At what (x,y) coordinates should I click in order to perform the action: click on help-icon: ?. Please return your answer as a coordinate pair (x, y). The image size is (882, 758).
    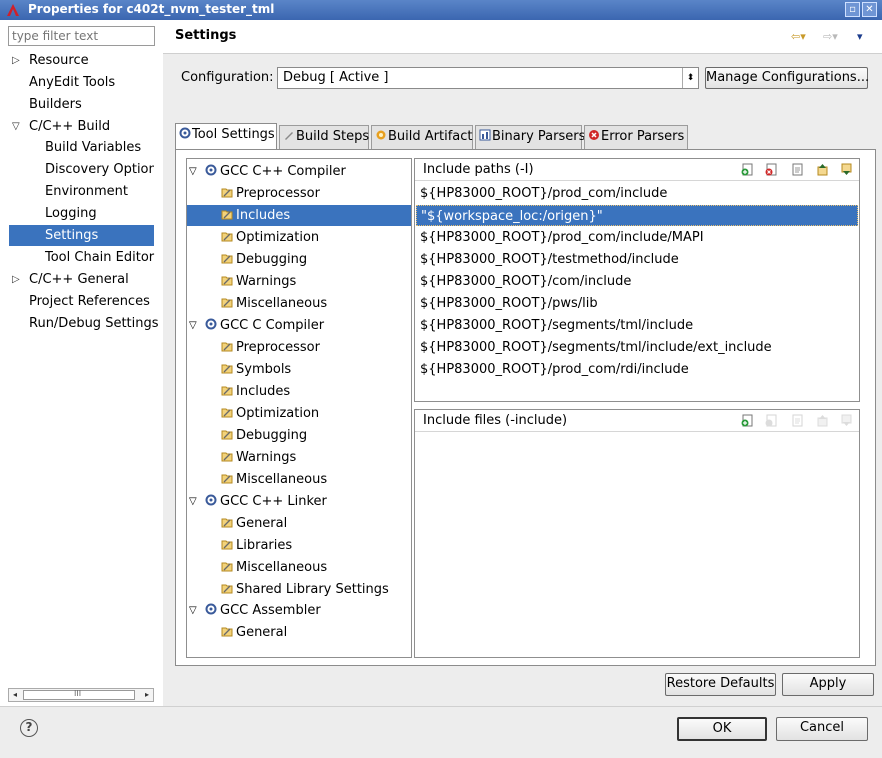
    Looking at the image, I should click on (29, 728).